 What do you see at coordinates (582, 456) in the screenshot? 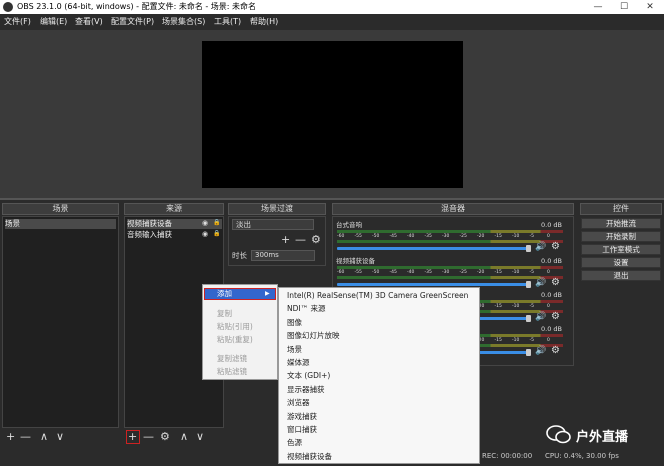
I see `cpu-status: CPU: 0.4%, 30.00 fps` at bounding box center [582, 456].